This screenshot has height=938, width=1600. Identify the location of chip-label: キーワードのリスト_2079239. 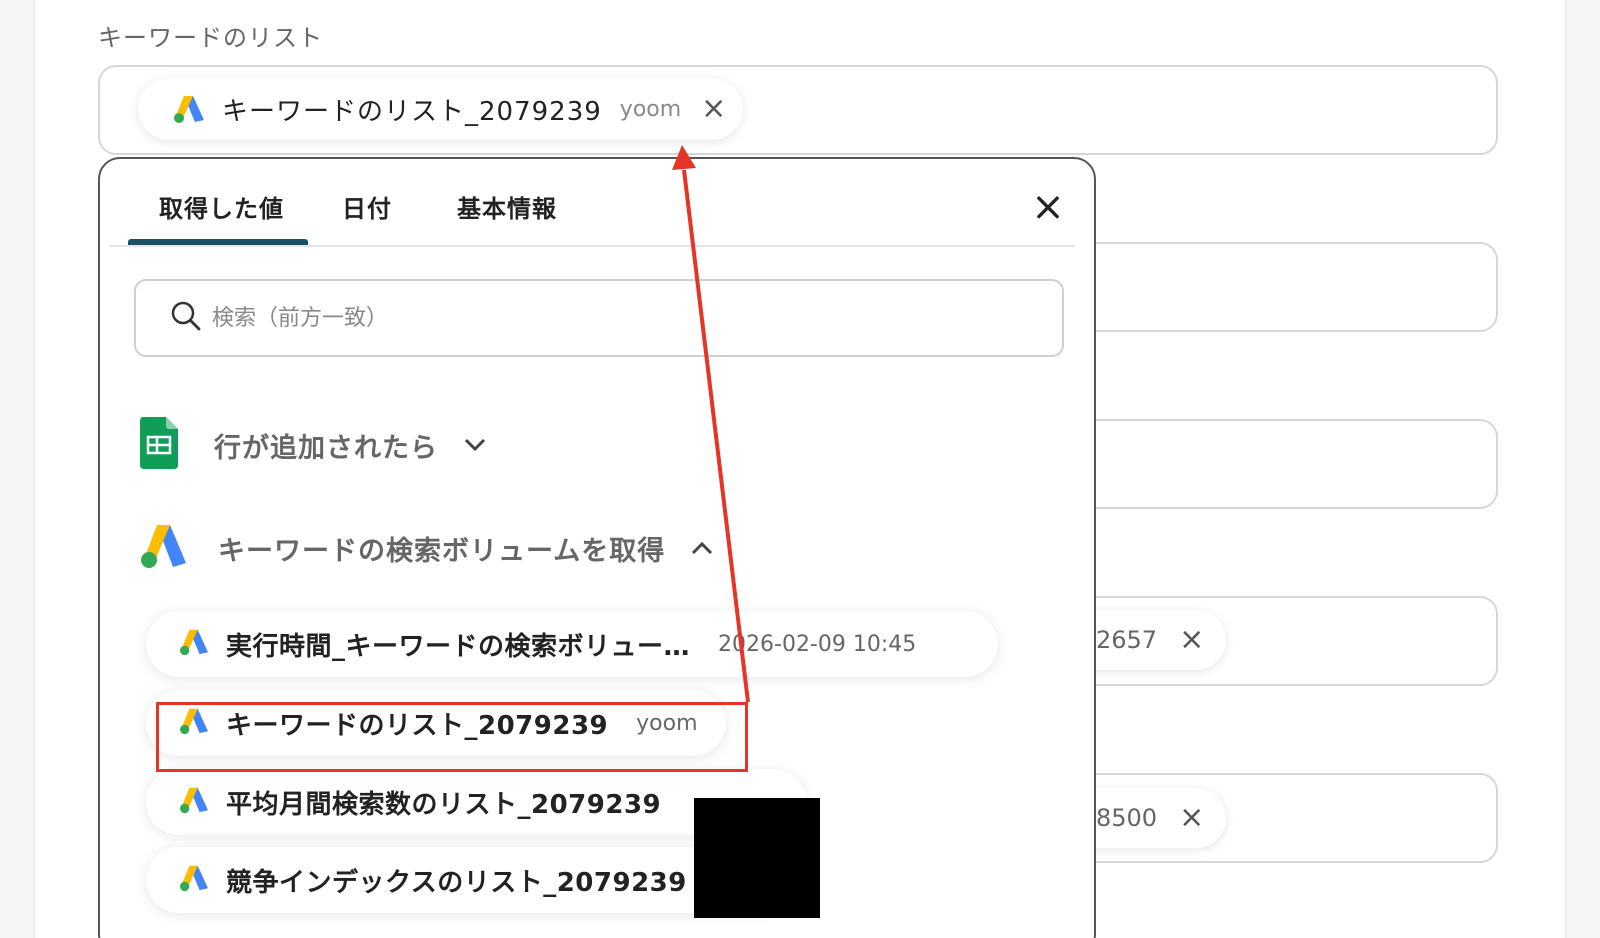
(412, 111).